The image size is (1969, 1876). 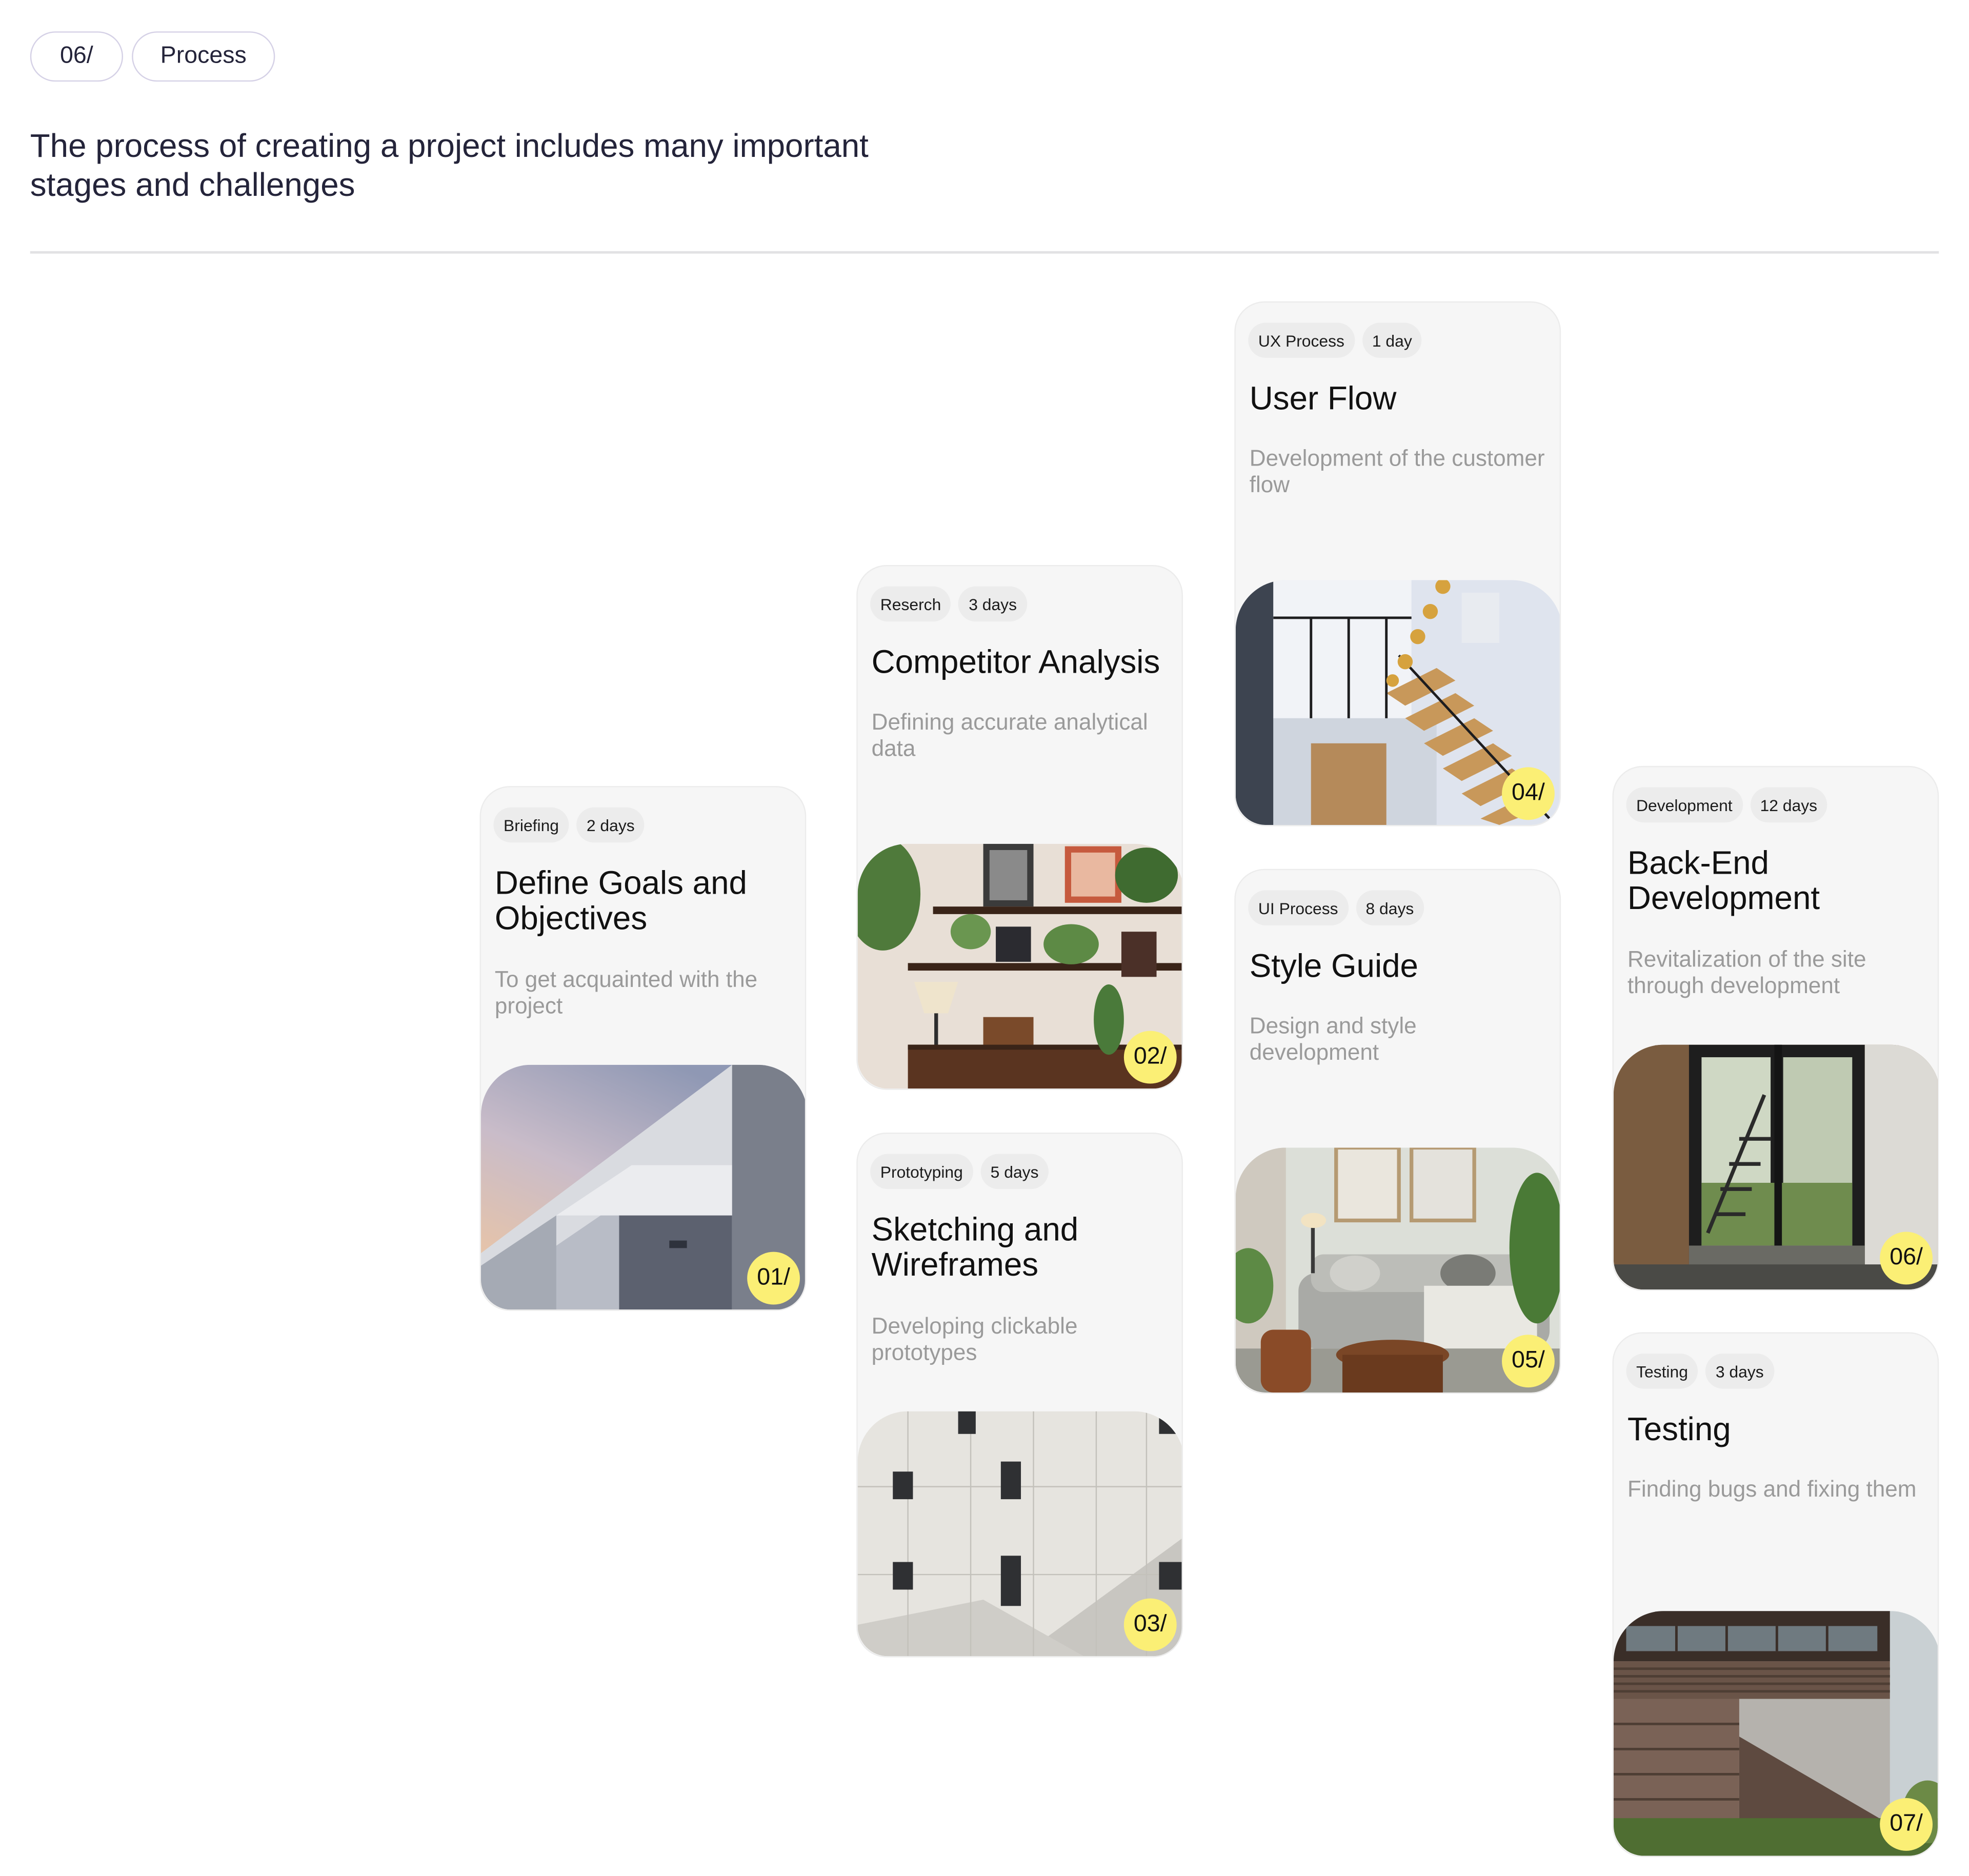 I want to click on card-tags: Reserch 3 days, so click(x=949, y=604).